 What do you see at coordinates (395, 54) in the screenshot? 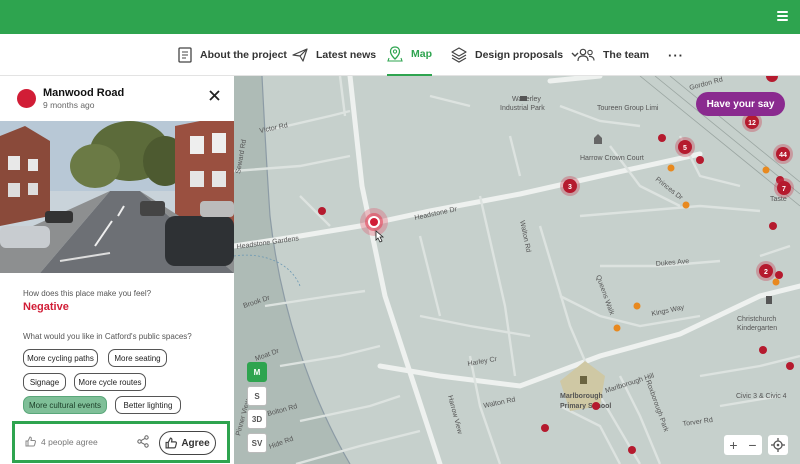
I see `map-pin-icon` at bounding box center [395, 54].